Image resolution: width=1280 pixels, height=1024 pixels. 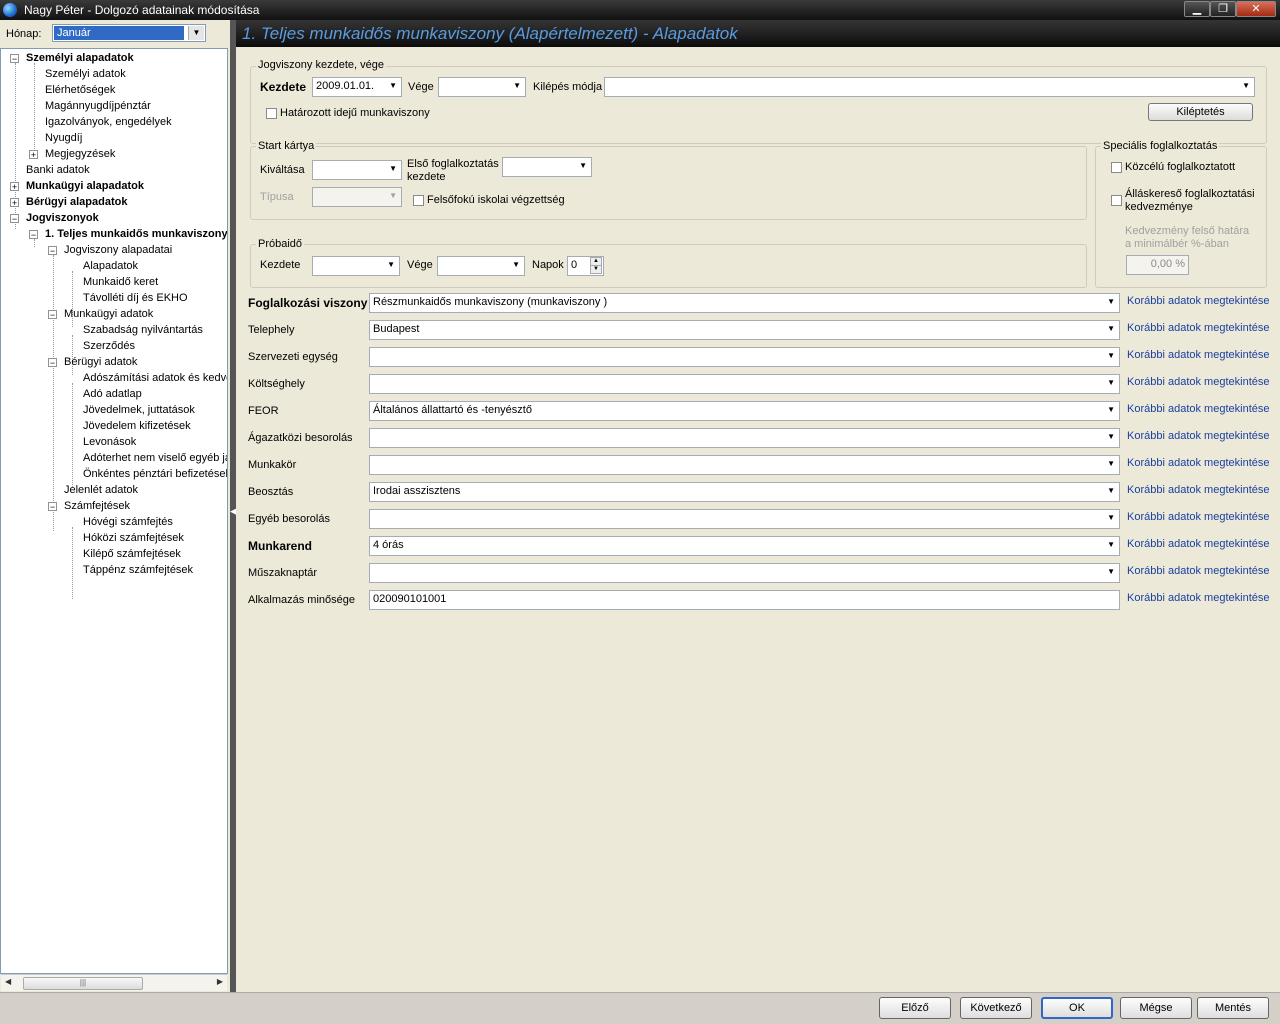 I want to click on scroll-left-icon: ◀, so click(x=8, y=981).